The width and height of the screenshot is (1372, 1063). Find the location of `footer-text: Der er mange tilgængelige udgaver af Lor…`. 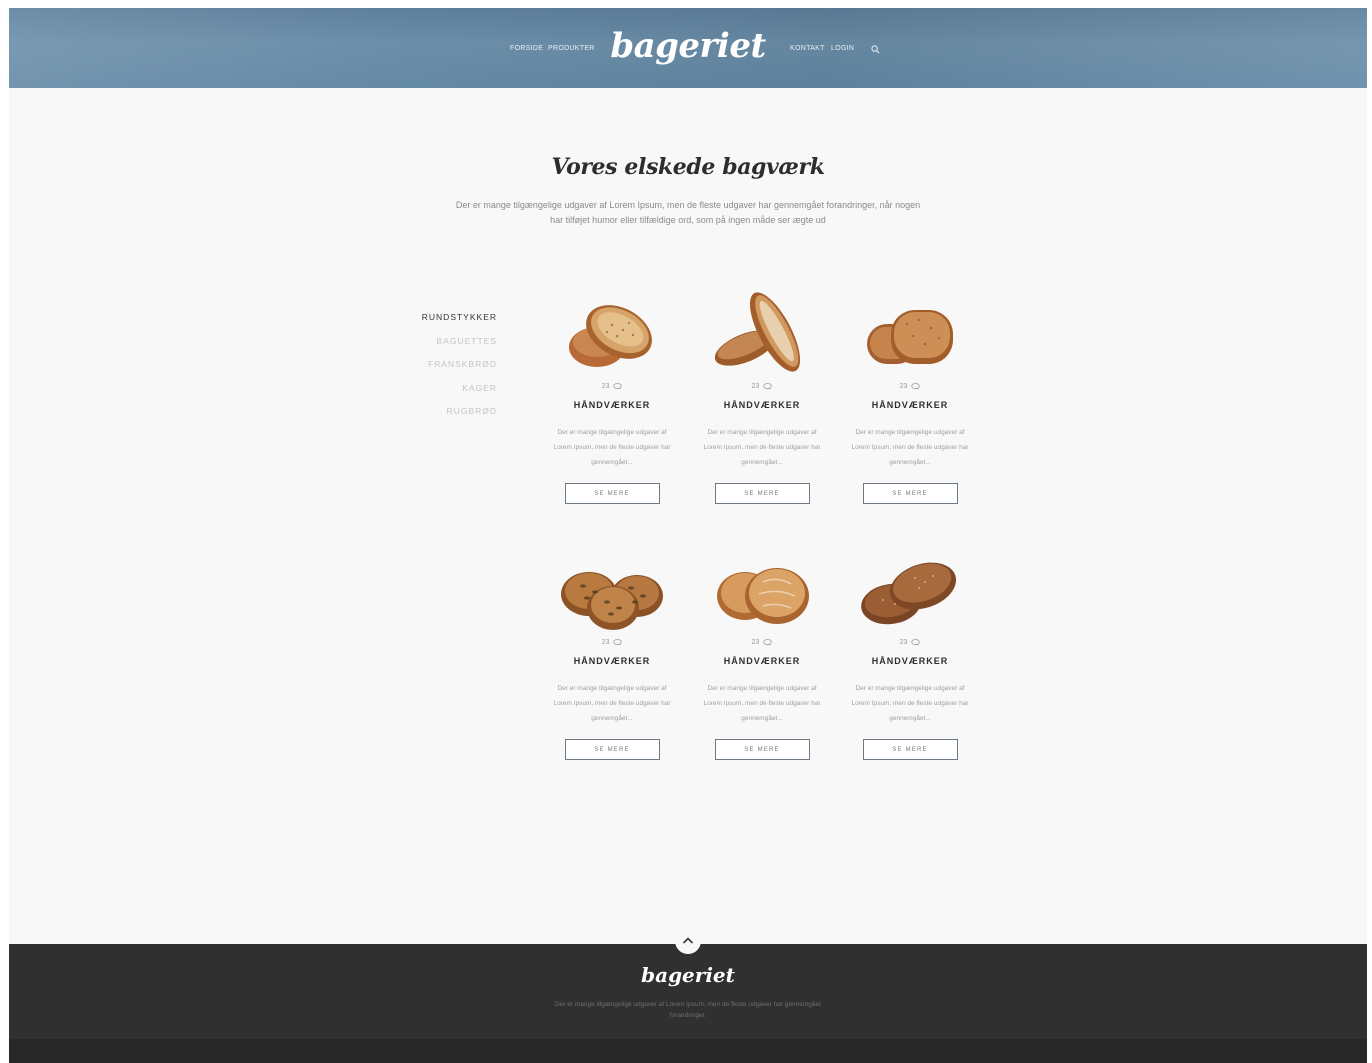

footer-text: Der er mange tilgængelige udgaver af Lor… is located at coordinates (688, 1010).